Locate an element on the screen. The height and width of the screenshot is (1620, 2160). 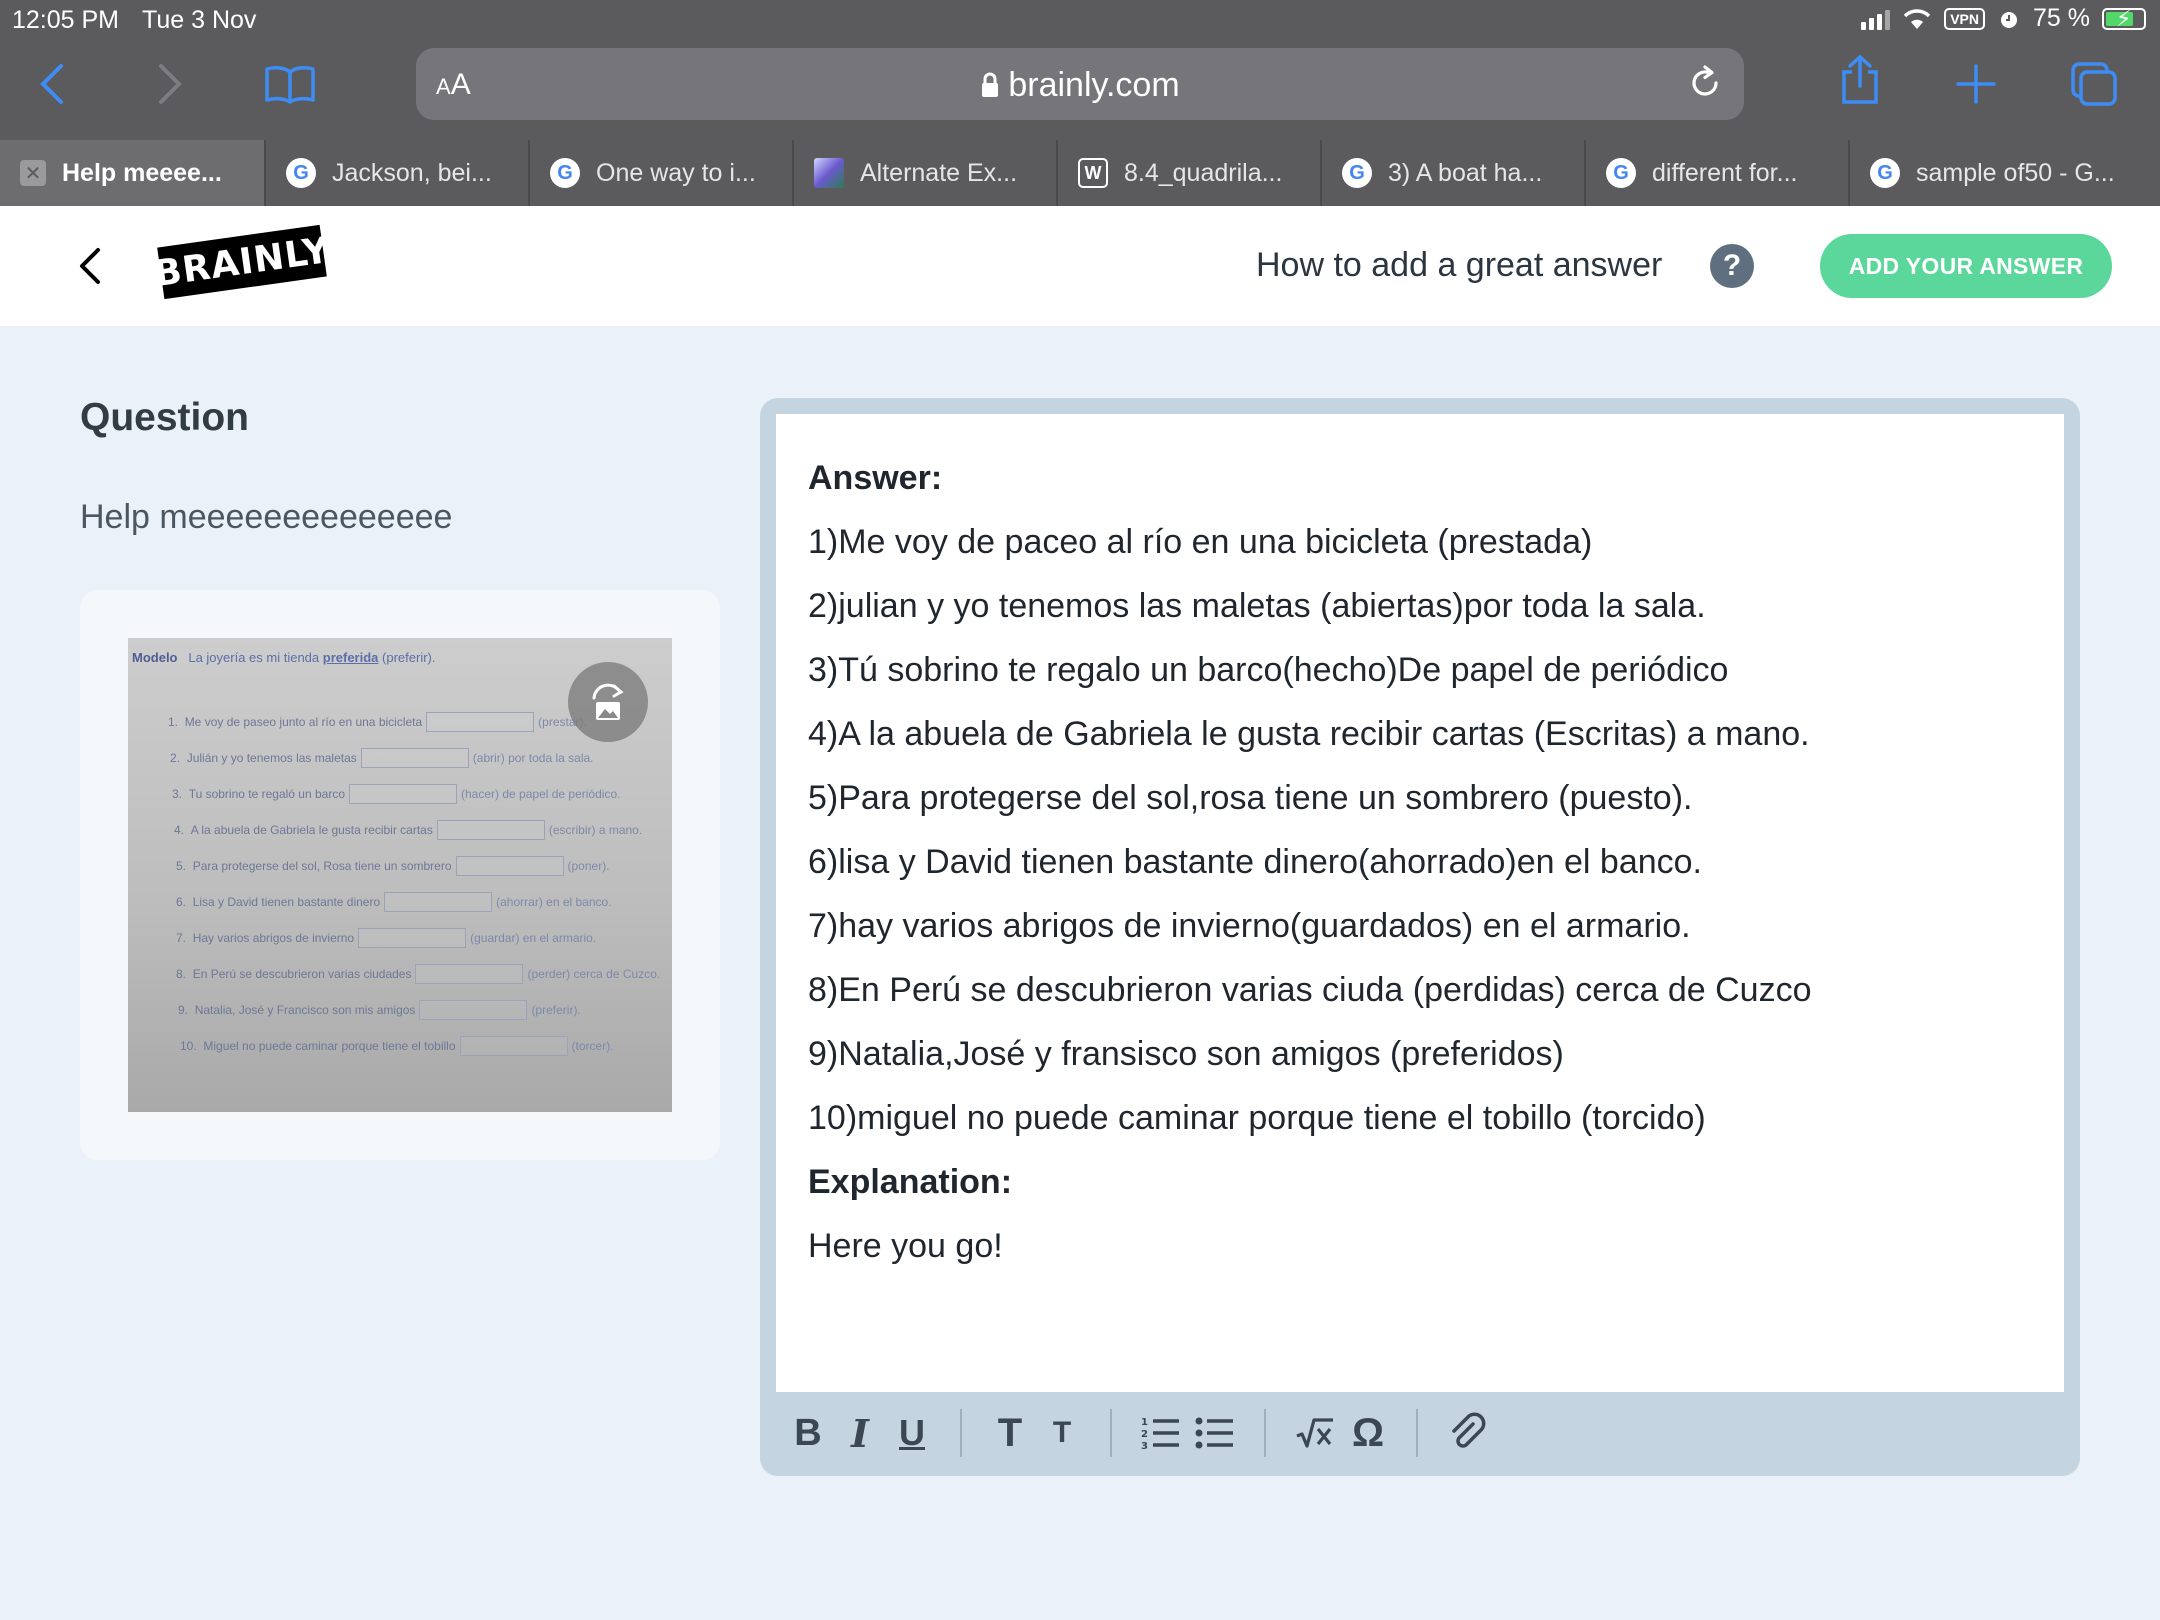
alarm-icon is located at coordinates (2009, 19).